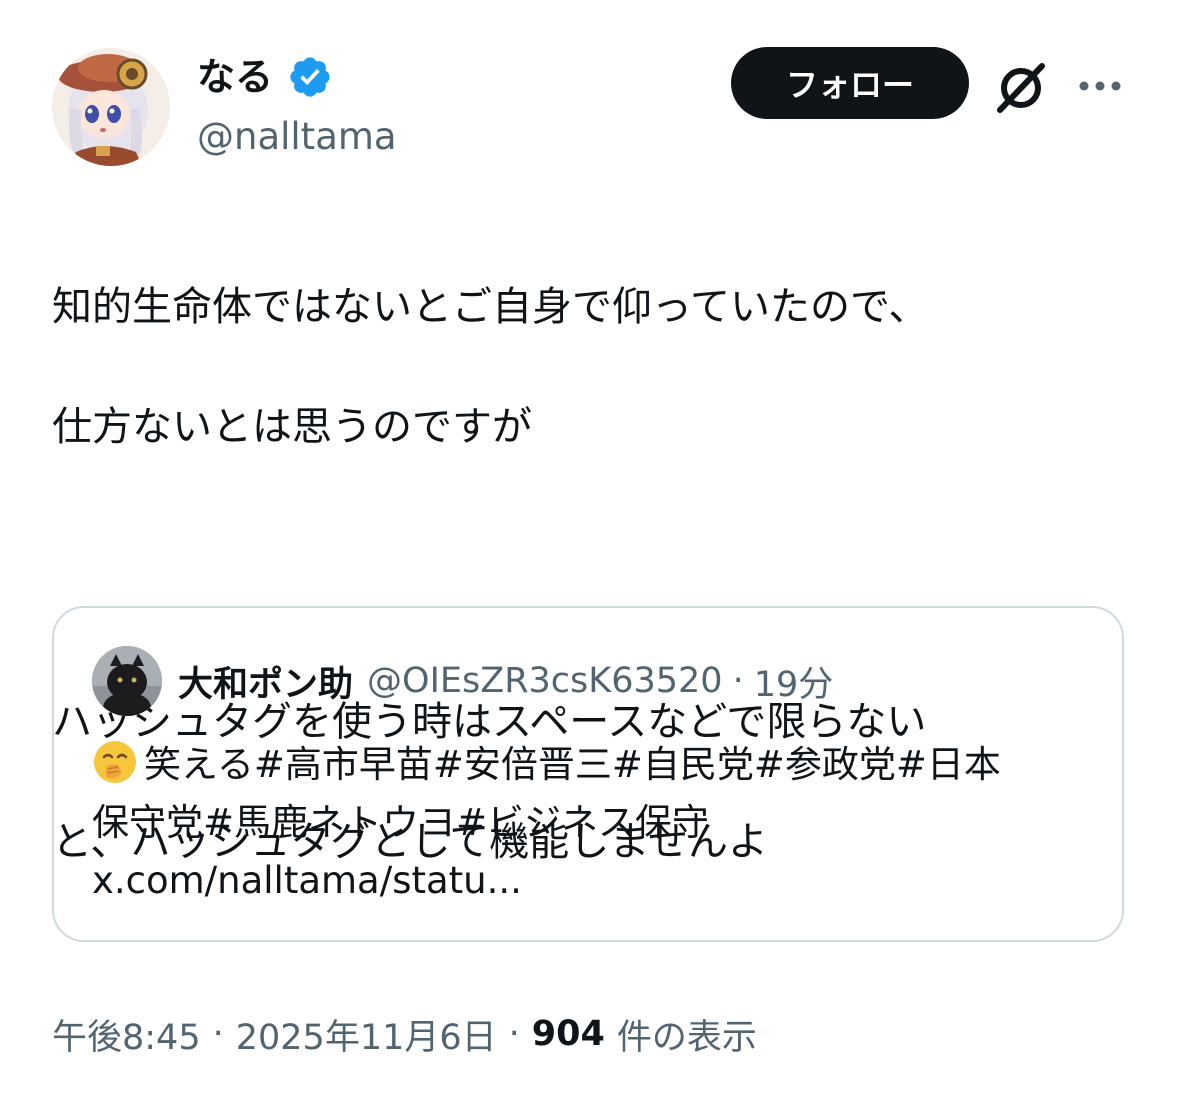 The height and width of the screenshot is (1096, 1179). I want to click on quote-text-line: 笑える#高市早苗#安倍晋三#自民党#参政党#日本, so click(592, 765).